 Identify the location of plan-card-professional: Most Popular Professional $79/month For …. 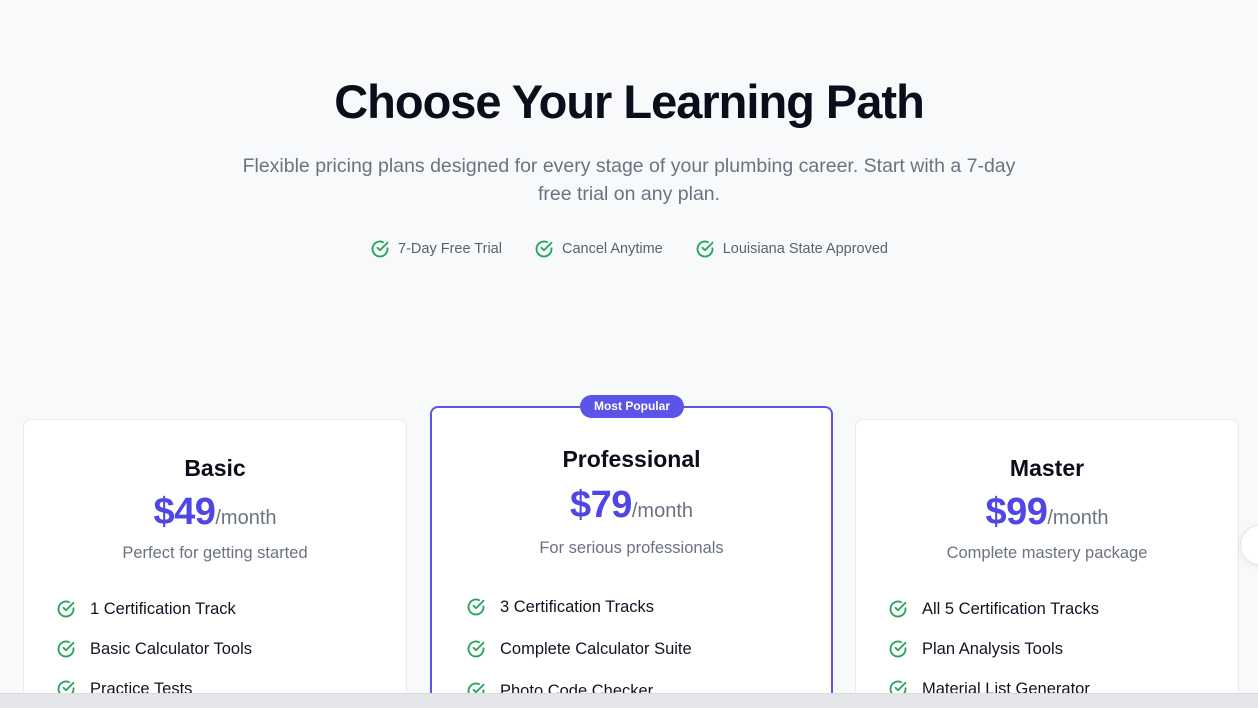
(631, 551).